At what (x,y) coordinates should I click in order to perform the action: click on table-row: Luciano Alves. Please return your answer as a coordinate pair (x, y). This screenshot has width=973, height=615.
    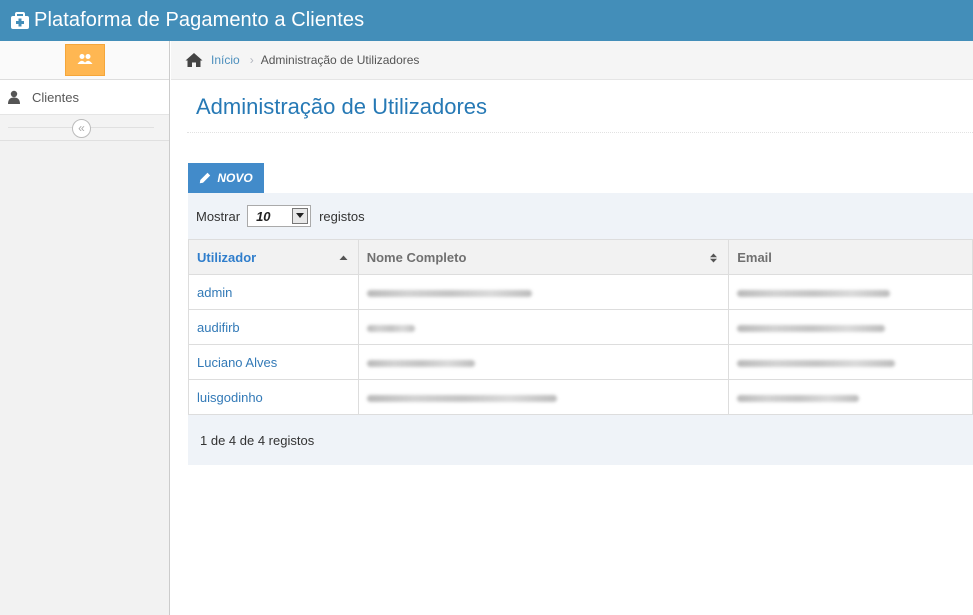
    Looking at the image, I should click on (580, 362).